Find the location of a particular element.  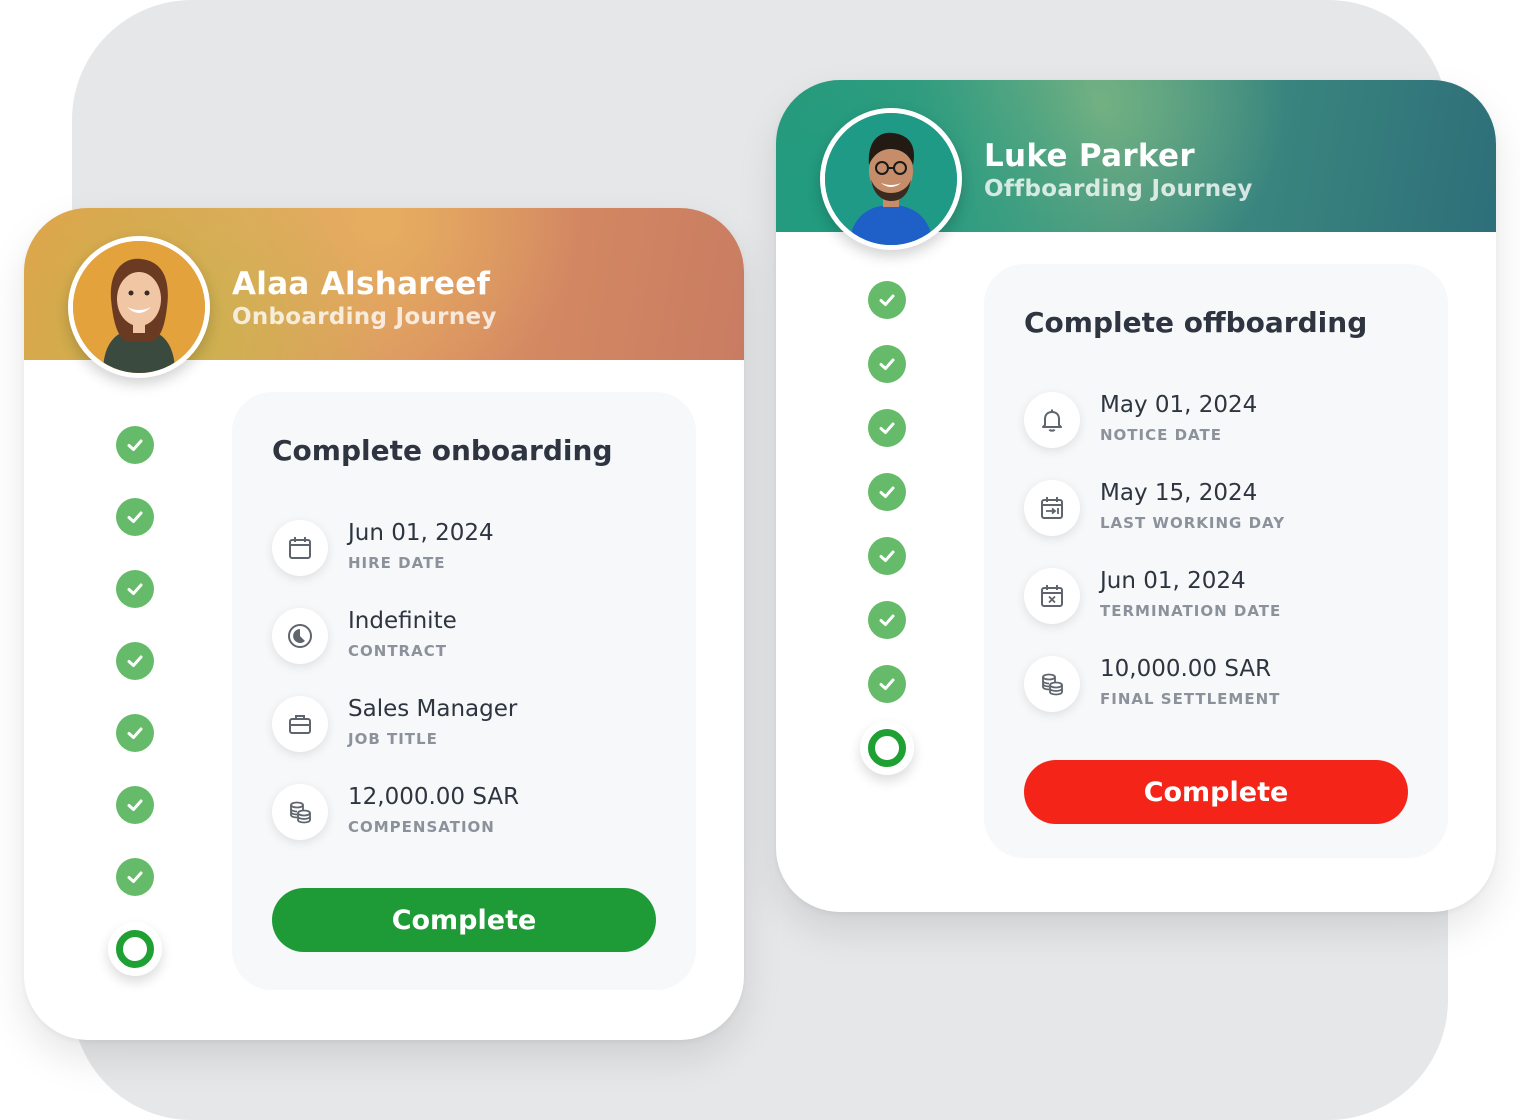

journey-label: Offboarding Journey is located at coordinates (1118, 189).